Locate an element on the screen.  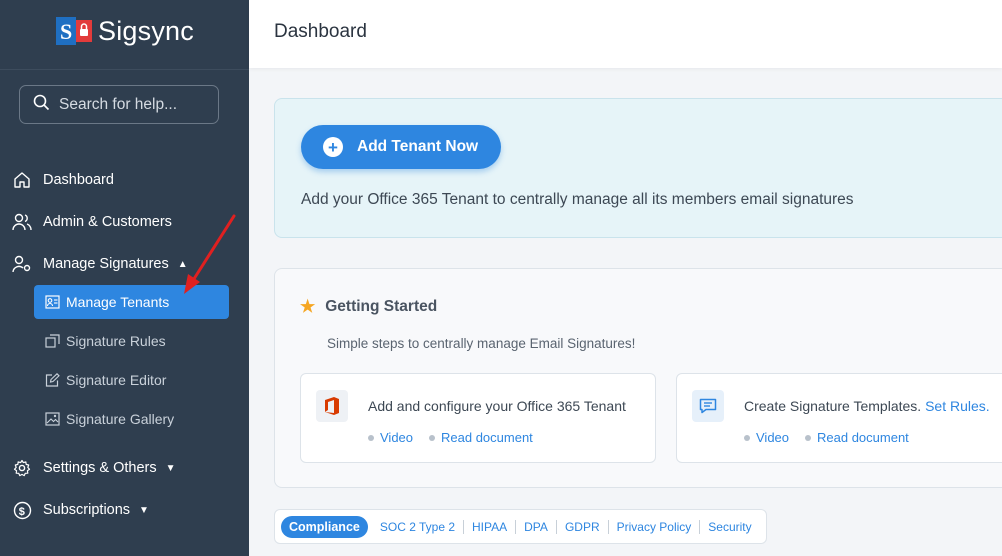
nav-dashboard: Dashboard is located at coordinates (63, 180).